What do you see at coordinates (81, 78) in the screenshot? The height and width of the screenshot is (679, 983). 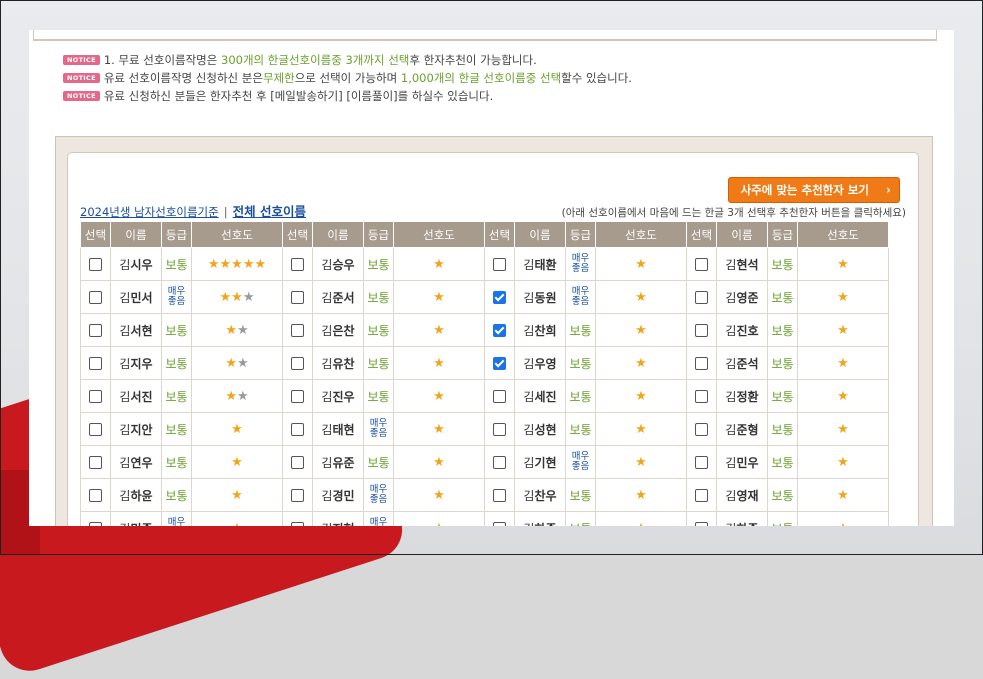 I see `notice-badge: NOTICE` at bounding box center [81, 78].